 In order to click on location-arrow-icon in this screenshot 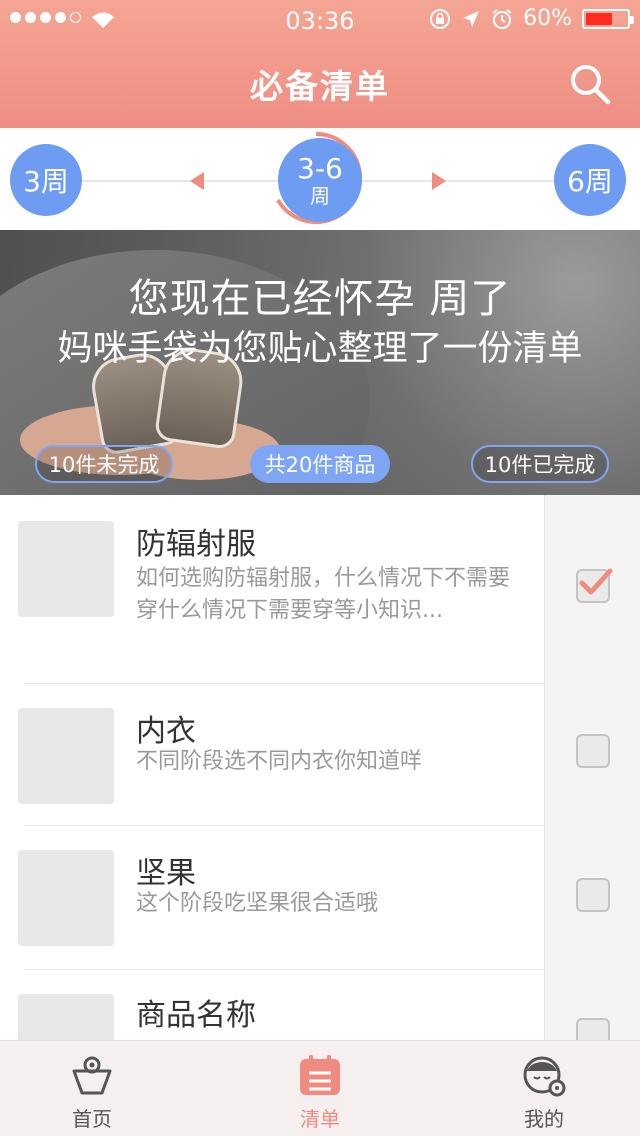, I will do `click(471, 18)`.